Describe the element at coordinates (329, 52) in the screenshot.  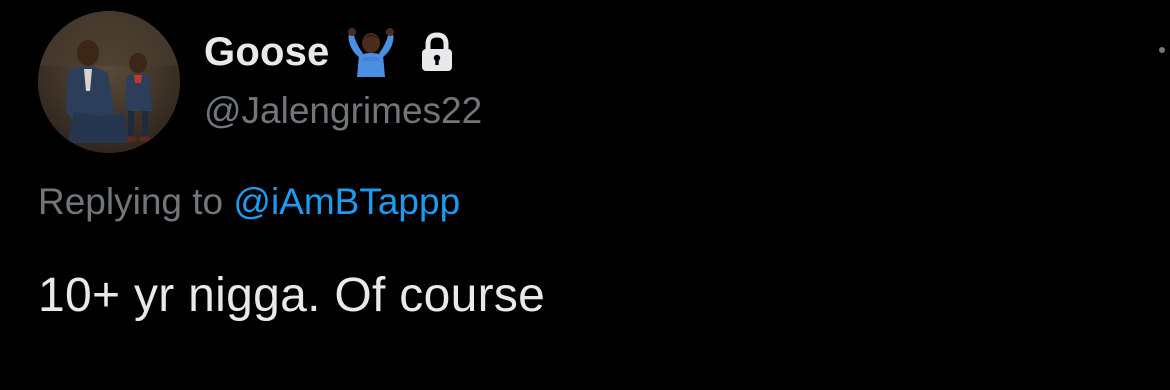
I see `tweet-header: Goose` at that location.